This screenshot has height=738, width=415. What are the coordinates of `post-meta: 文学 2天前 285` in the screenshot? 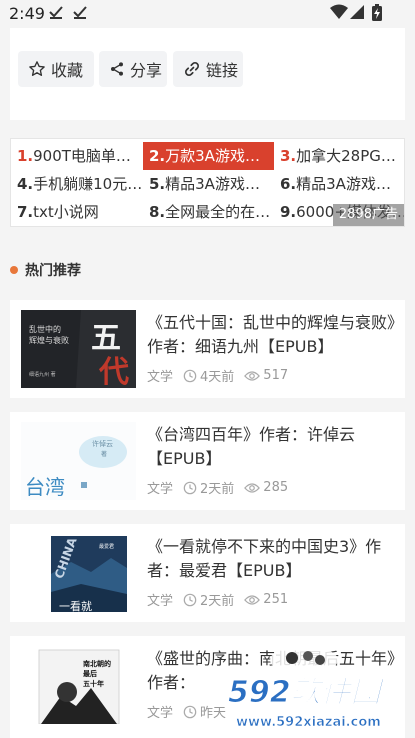 It's located at (217, 487).